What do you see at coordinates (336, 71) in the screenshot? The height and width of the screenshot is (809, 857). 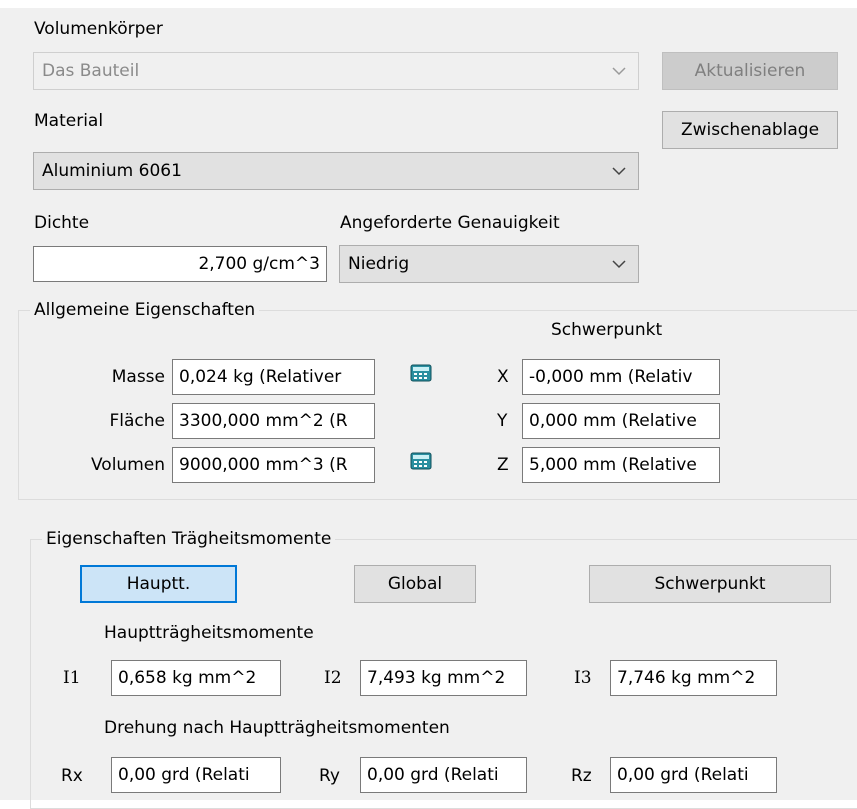 I see `solid-combobox: Das Bauteil` at bounding box center [336, 71].